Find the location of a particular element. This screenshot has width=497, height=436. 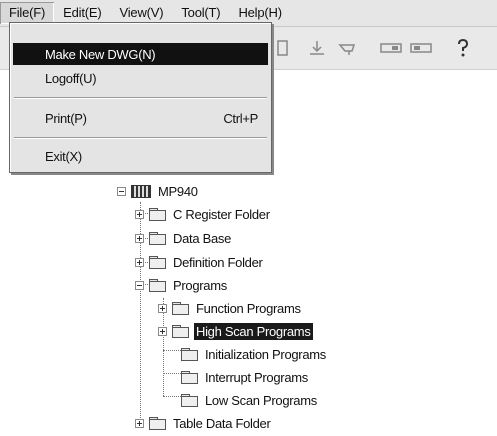

menu-view: View(V) is located at coordinates (142, 13).